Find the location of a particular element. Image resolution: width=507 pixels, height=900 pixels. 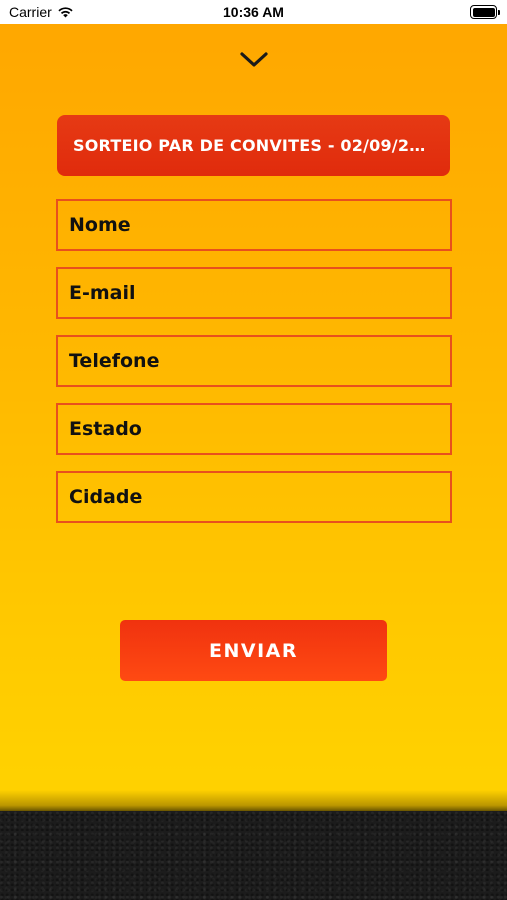

email-input is located at coordinates (259, 293).